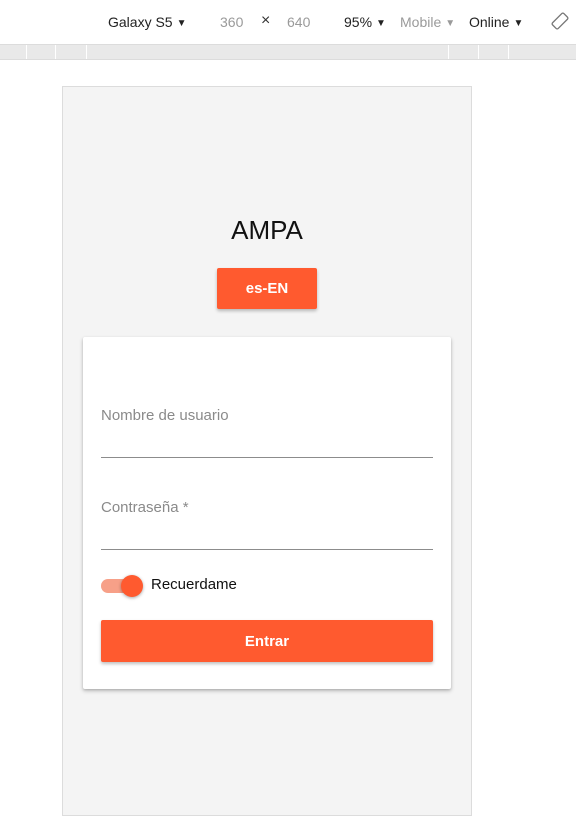 The image size is (576, 828). I want to click on login-button: Entrar, so click(267, 641).